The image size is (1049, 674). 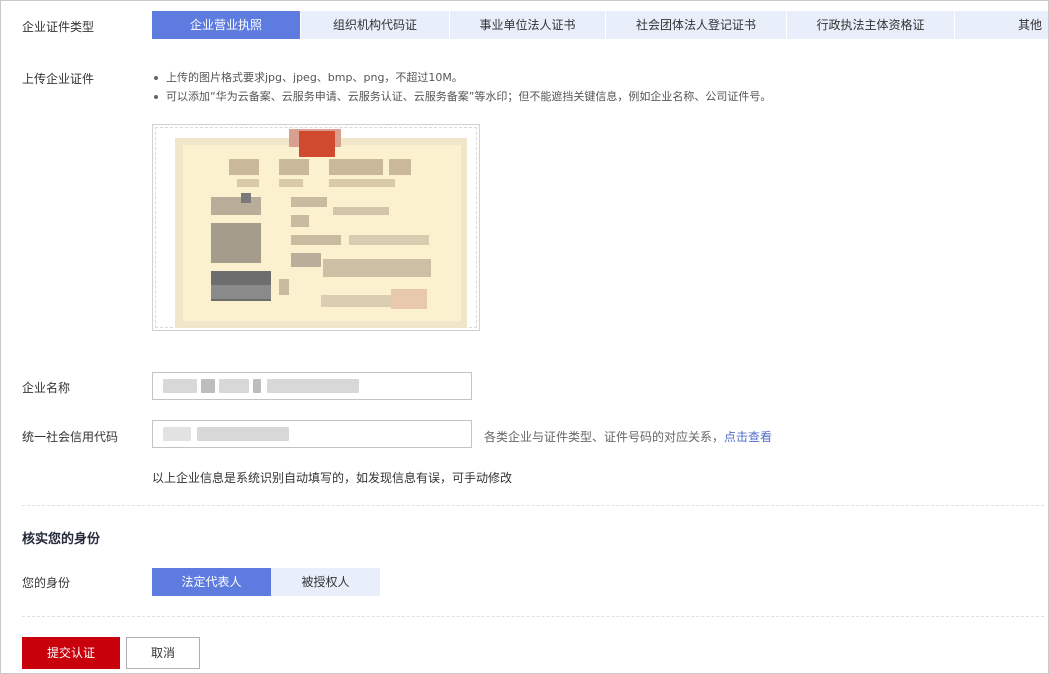 What do you see at coordinates (226, 25) in the screenshot?
I see `tab-business-license: 企业营业执照` at bounding box center [226, 25].